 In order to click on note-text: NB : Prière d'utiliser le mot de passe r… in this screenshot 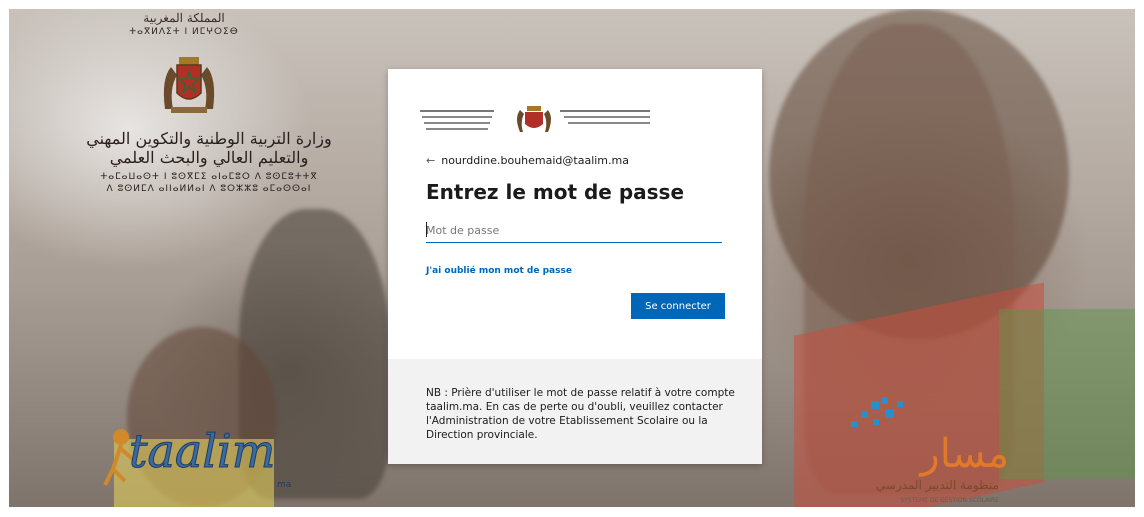, I will do `click(580, 414)`.